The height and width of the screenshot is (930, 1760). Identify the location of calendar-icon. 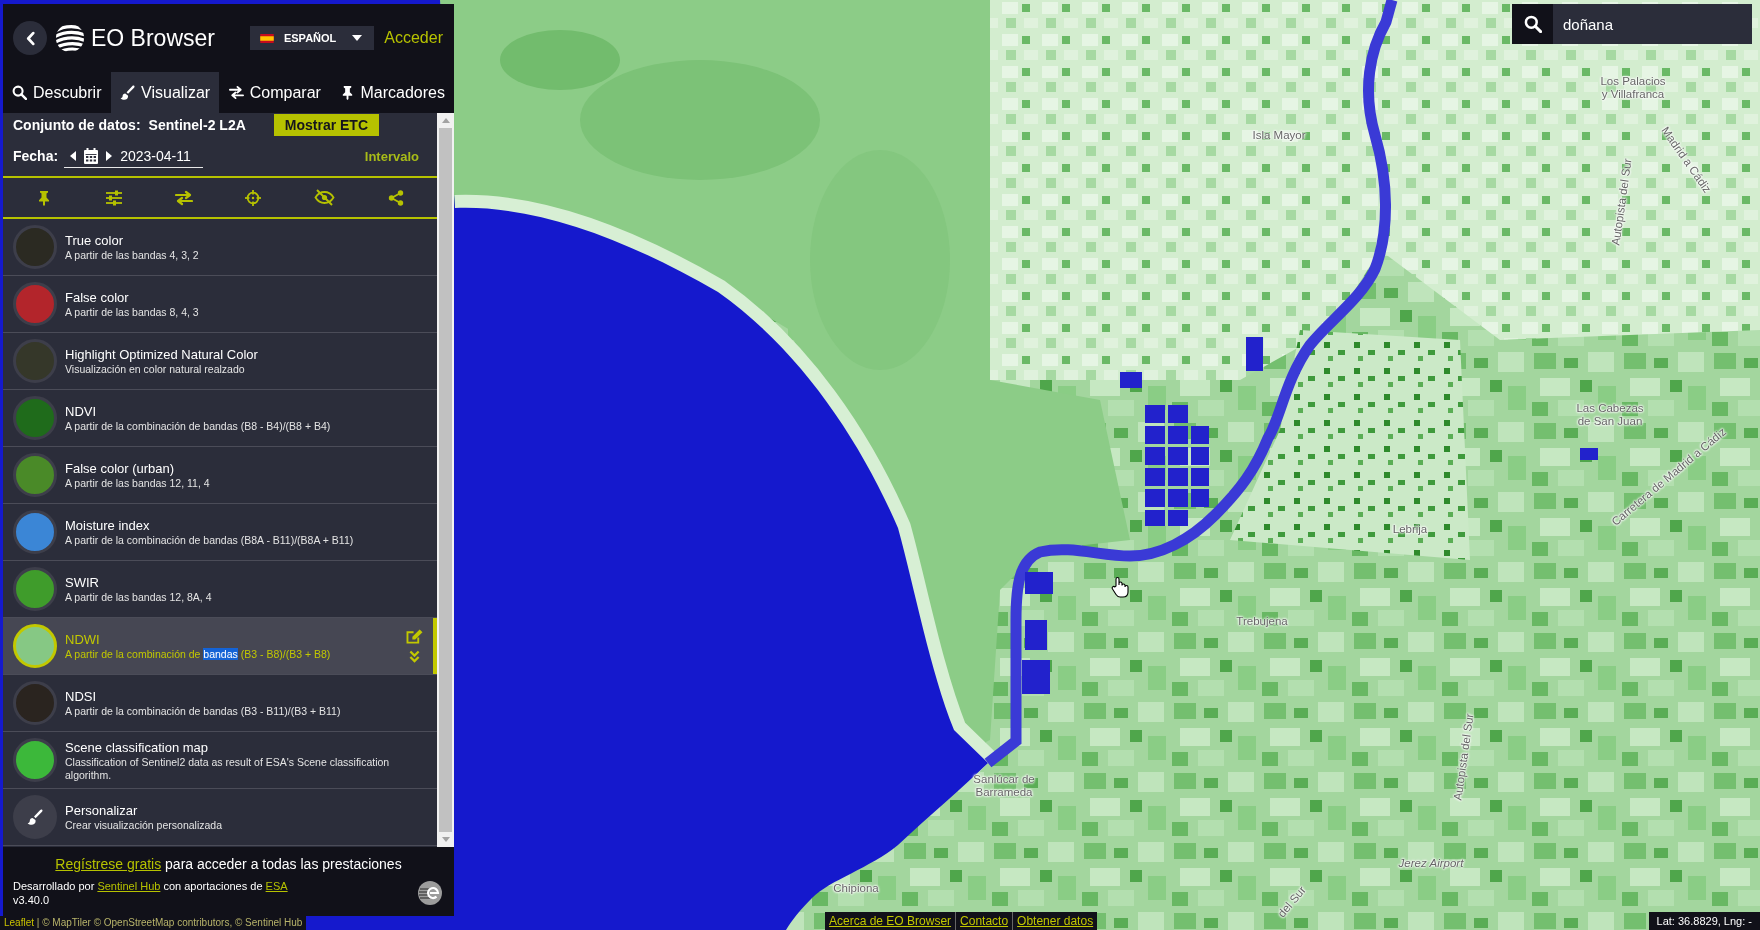
(91, 156).